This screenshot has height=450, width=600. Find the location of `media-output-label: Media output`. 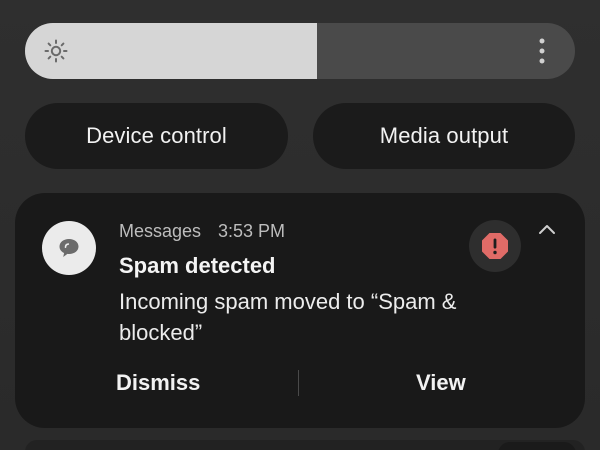

media-output-label: Media output is located at coordinates (444, 135).